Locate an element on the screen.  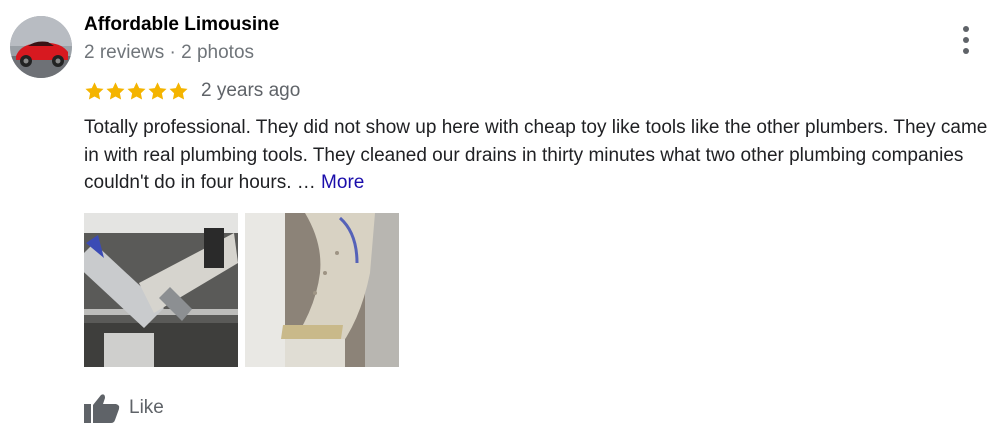
pipe-photo-icon is located at coordinates (161, 290).